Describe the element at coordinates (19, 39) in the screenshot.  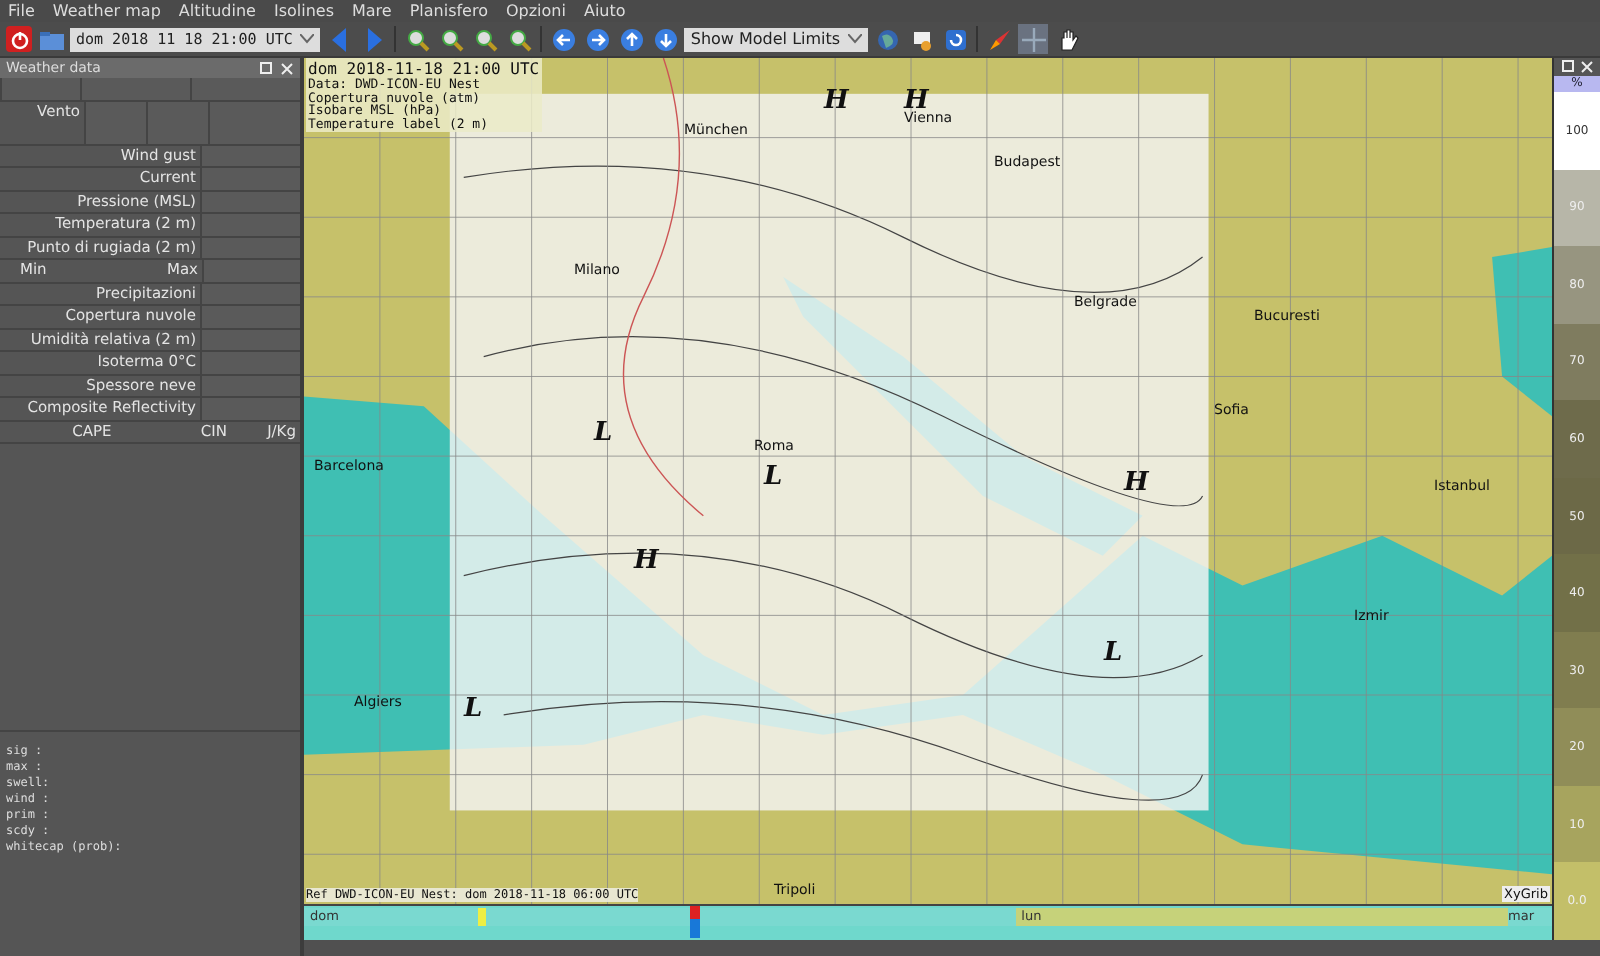
I see `power-icon` at that location.